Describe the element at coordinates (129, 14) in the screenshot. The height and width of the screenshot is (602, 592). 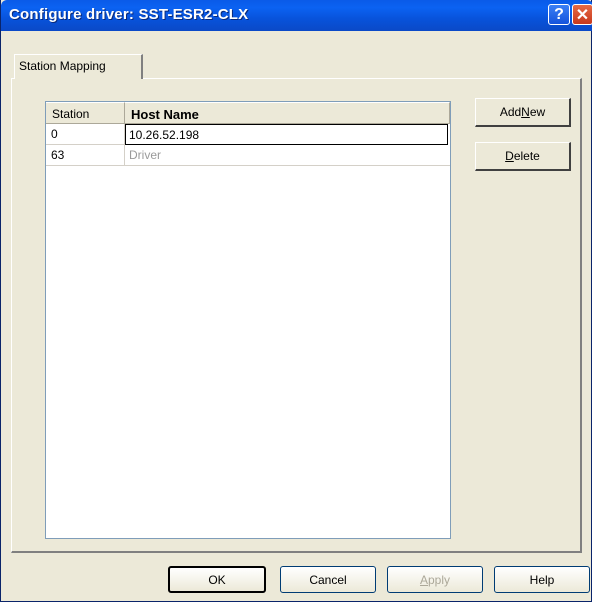
I see `window-title: Configure driver: SST-ESR2-CLX` at that location.